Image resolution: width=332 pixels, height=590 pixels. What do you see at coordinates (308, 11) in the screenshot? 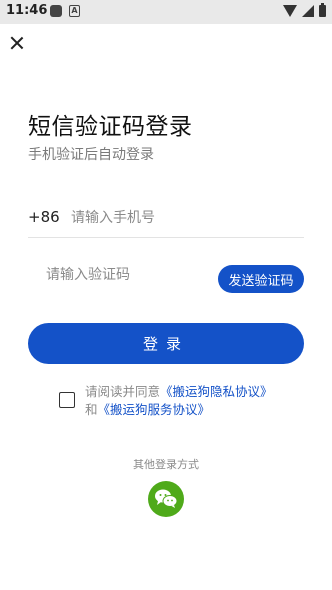
I see `signal-icon` at bounding box center [308, 11].